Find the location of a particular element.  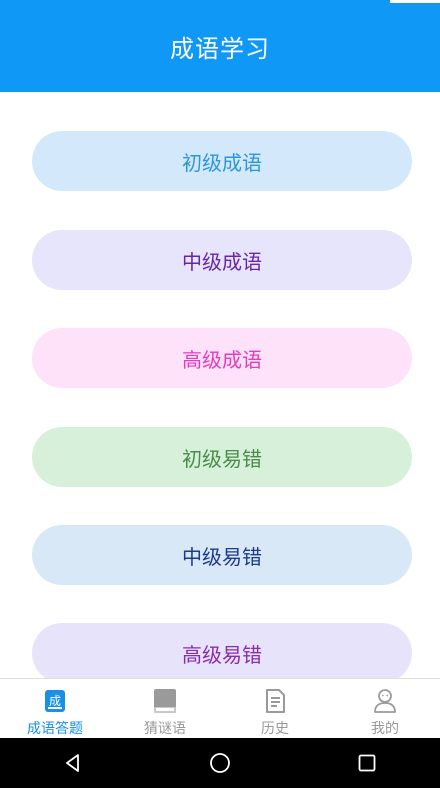

level-button-beginner-mistakes: 初级易错 is located at coordinates (222, 457).